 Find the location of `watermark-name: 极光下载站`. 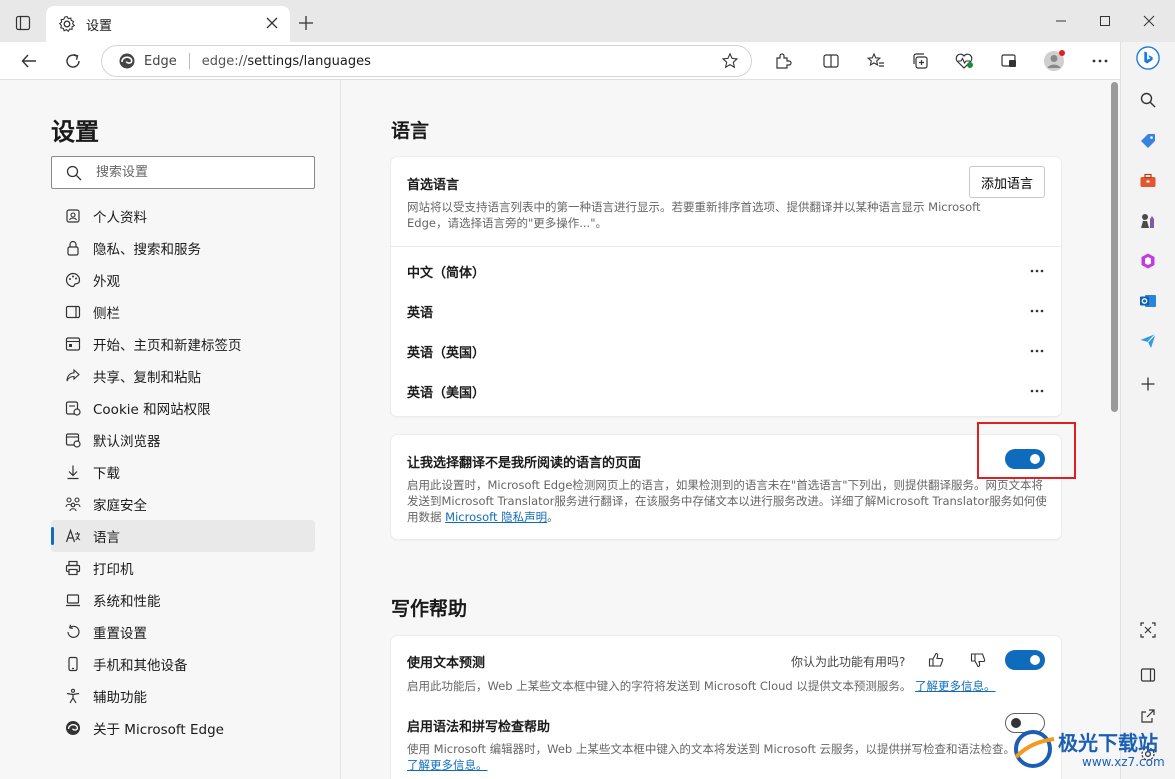

watermark-name: 极光下载站 is located at coordinates (1108, 743).